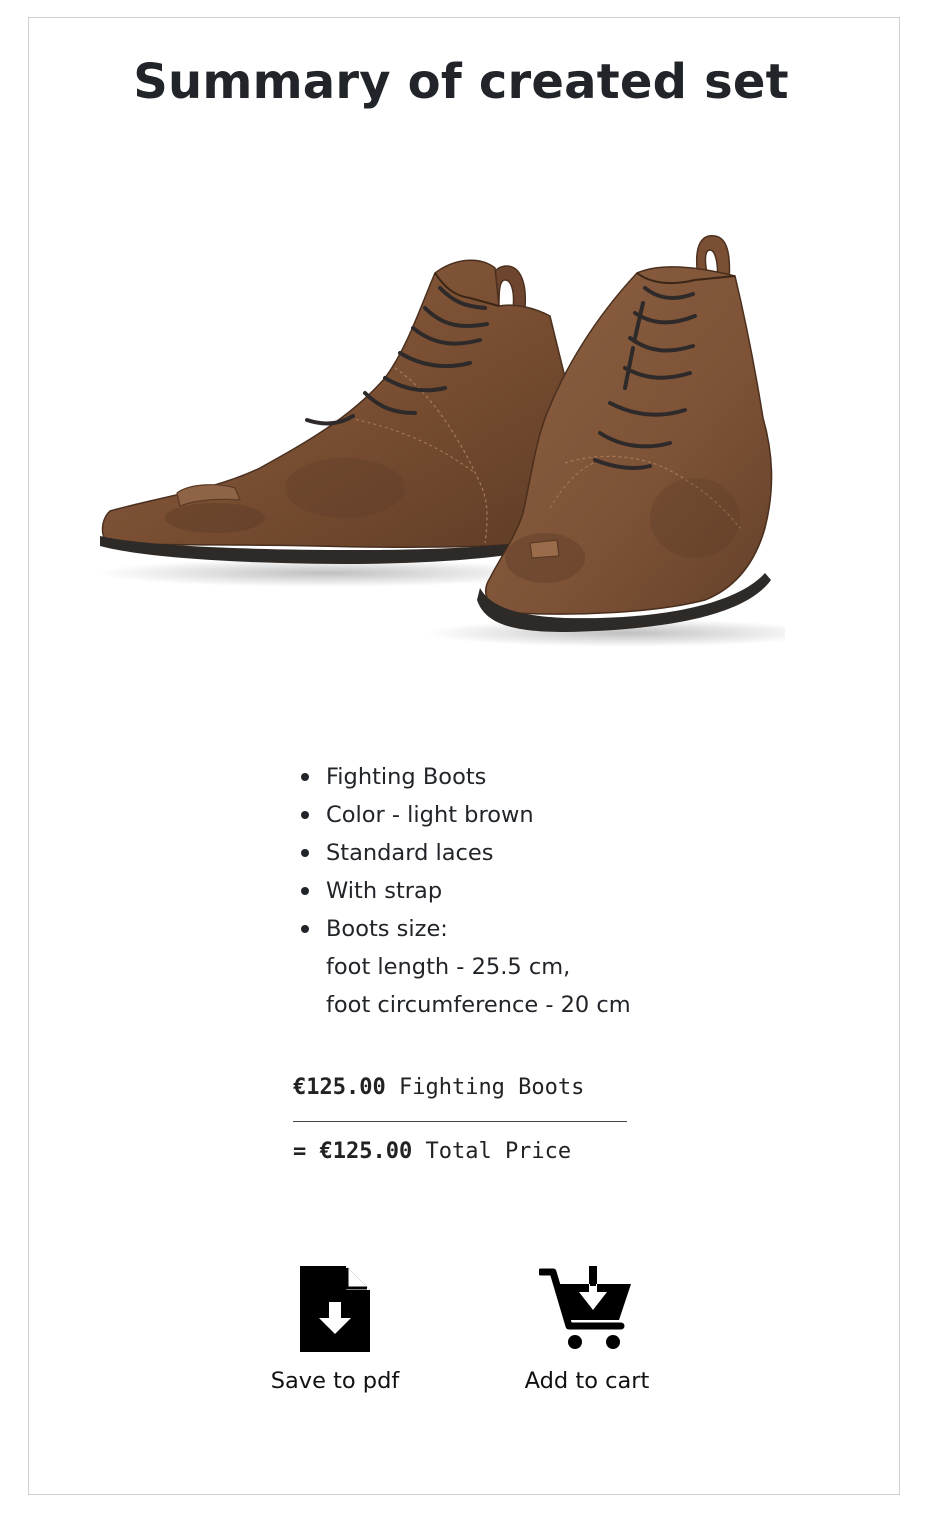 The image size is (926, 1516). I want to click on line-item-label: Fighting Boots, so click(491, 1087).